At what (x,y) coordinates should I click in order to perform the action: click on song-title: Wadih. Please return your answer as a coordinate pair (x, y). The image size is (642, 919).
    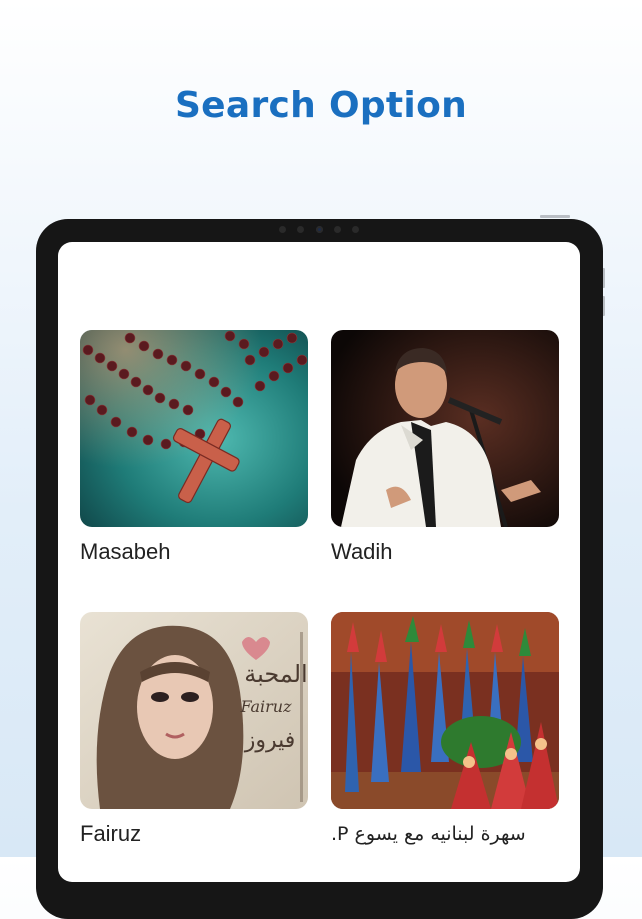
    Looking at the image, I should click on (445, 552).